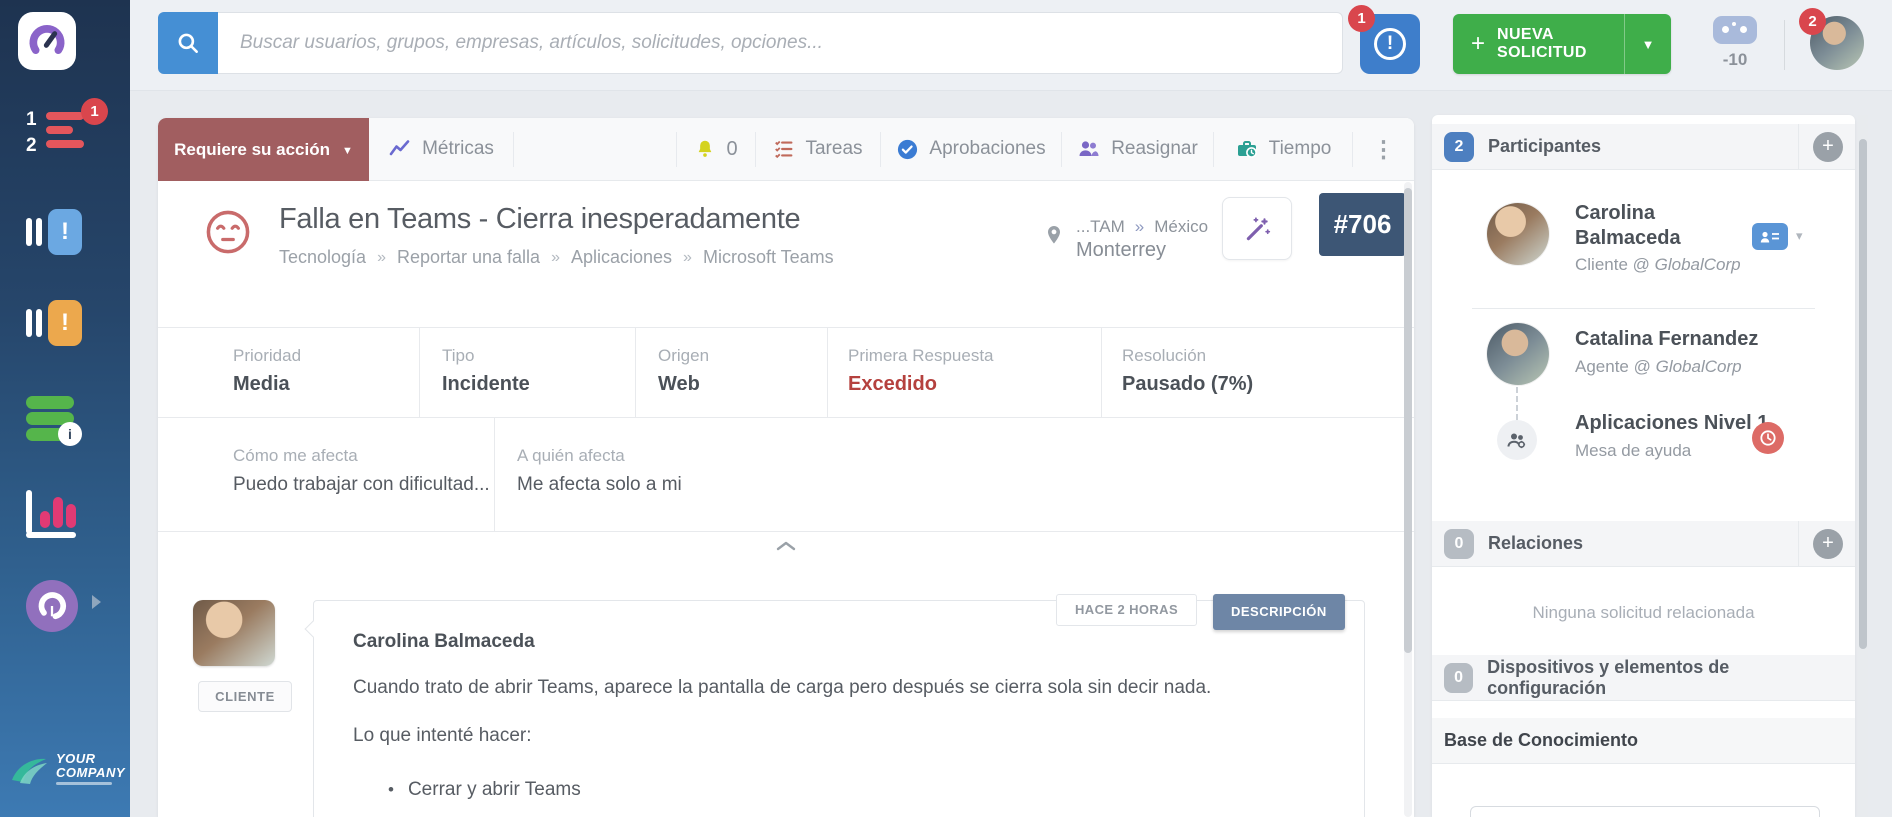 Image resolution: width=1892 pixels, height=817 pixels. I want to click on ticket-scrollbar-thumb, so click(1408, 420).